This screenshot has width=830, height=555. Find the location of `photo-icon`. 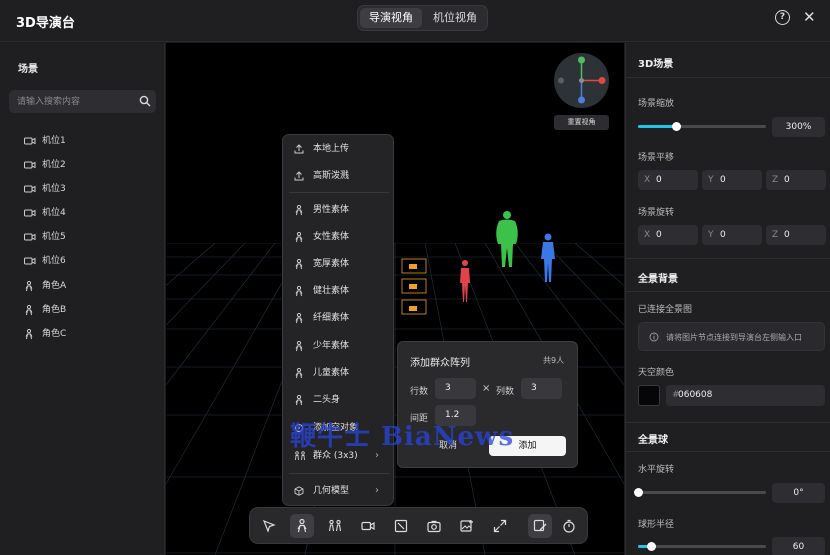

photo-icon is located at coordinates (434, 526).